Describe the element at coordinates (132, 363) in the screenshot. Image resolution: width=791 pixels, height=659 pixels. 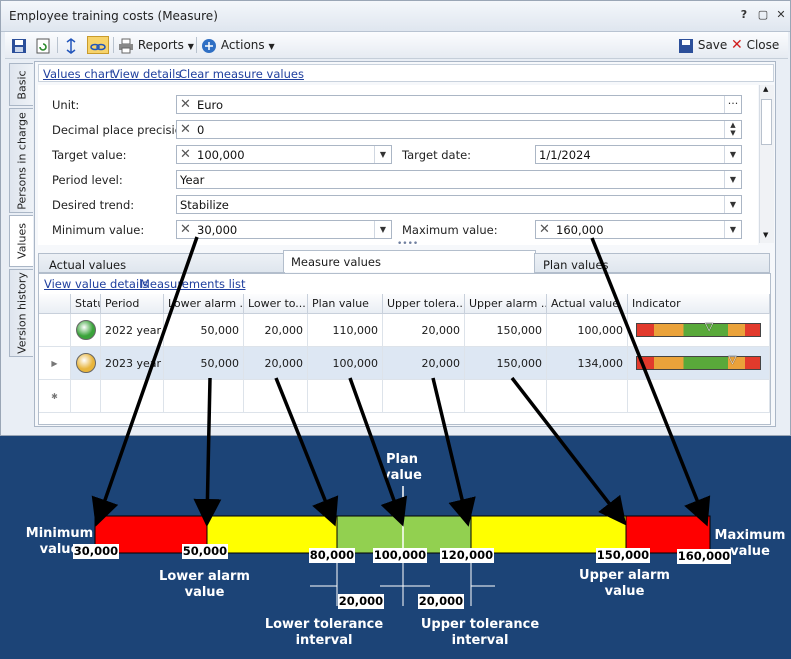
I see `grid-cell-period: 2023 year` at that location.